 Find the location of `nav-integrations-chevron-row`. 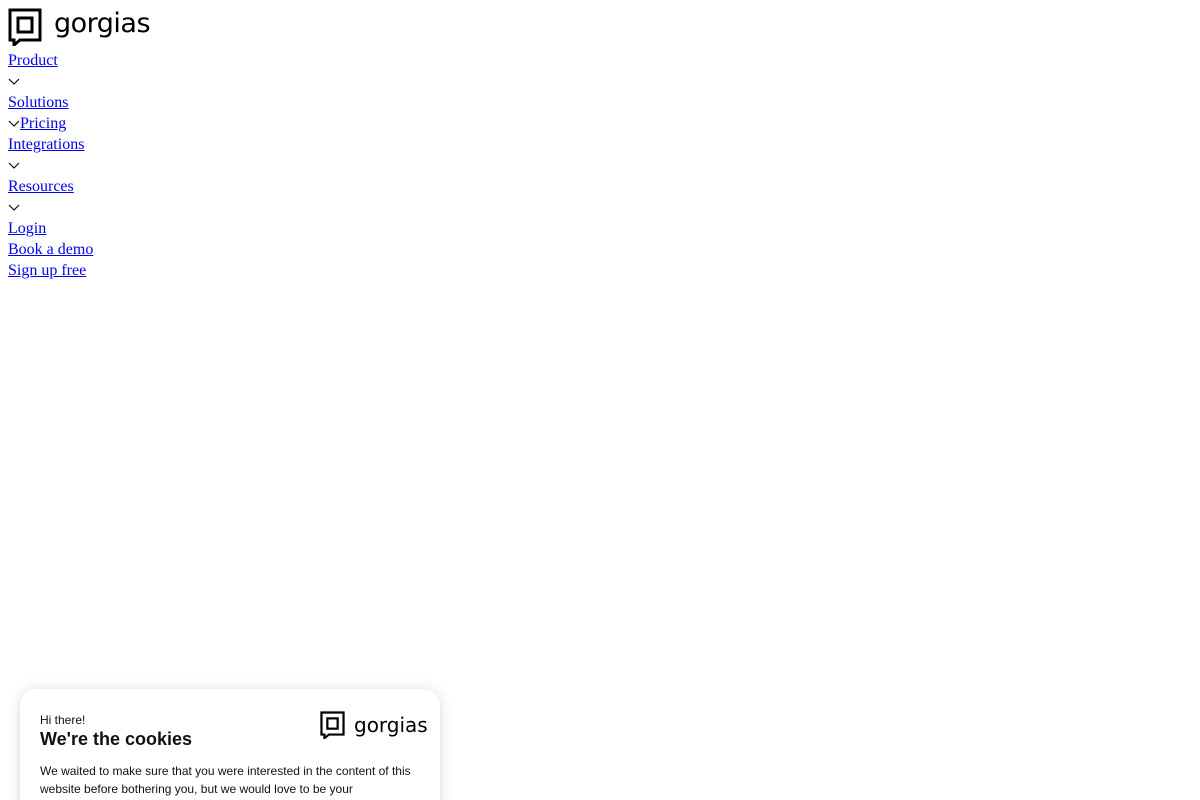

nav-integrations-chevron-row is located at coordinates (208, 165).